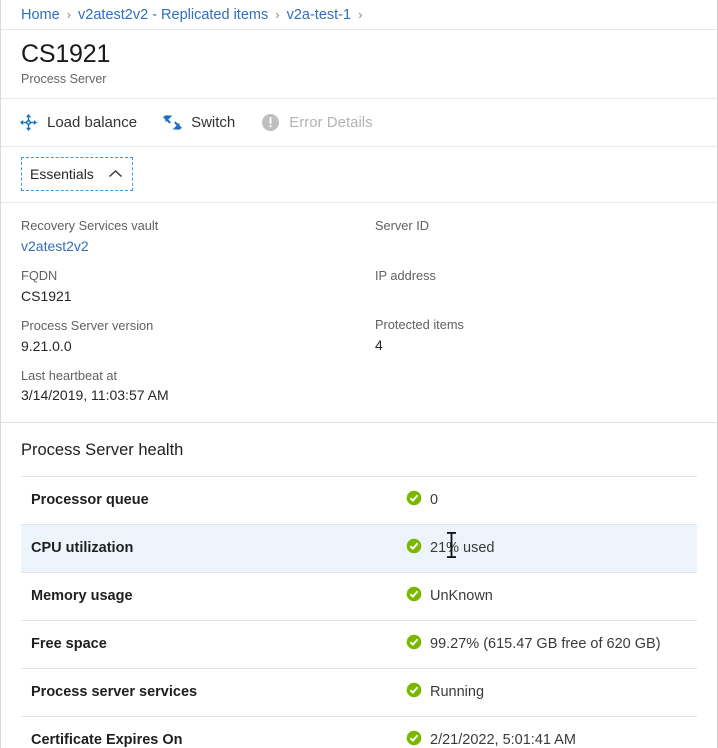  I want to click on health-row-value: Running, so click(457, 692).